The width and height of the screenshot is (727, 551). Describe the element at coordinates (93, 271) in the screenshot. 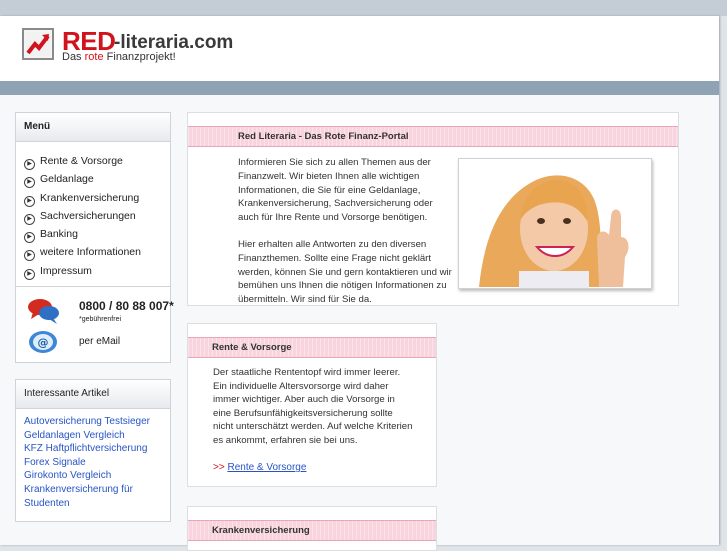

I see `menu-item-impressum: ▶ Impressum` at that location.